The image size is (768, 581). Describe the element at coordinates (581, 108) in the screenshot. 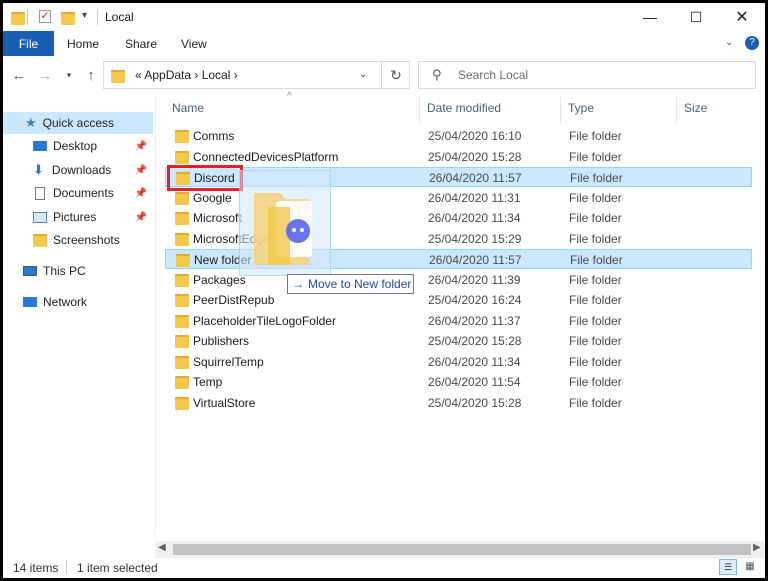

I see `column-header-type: Type` at that location.